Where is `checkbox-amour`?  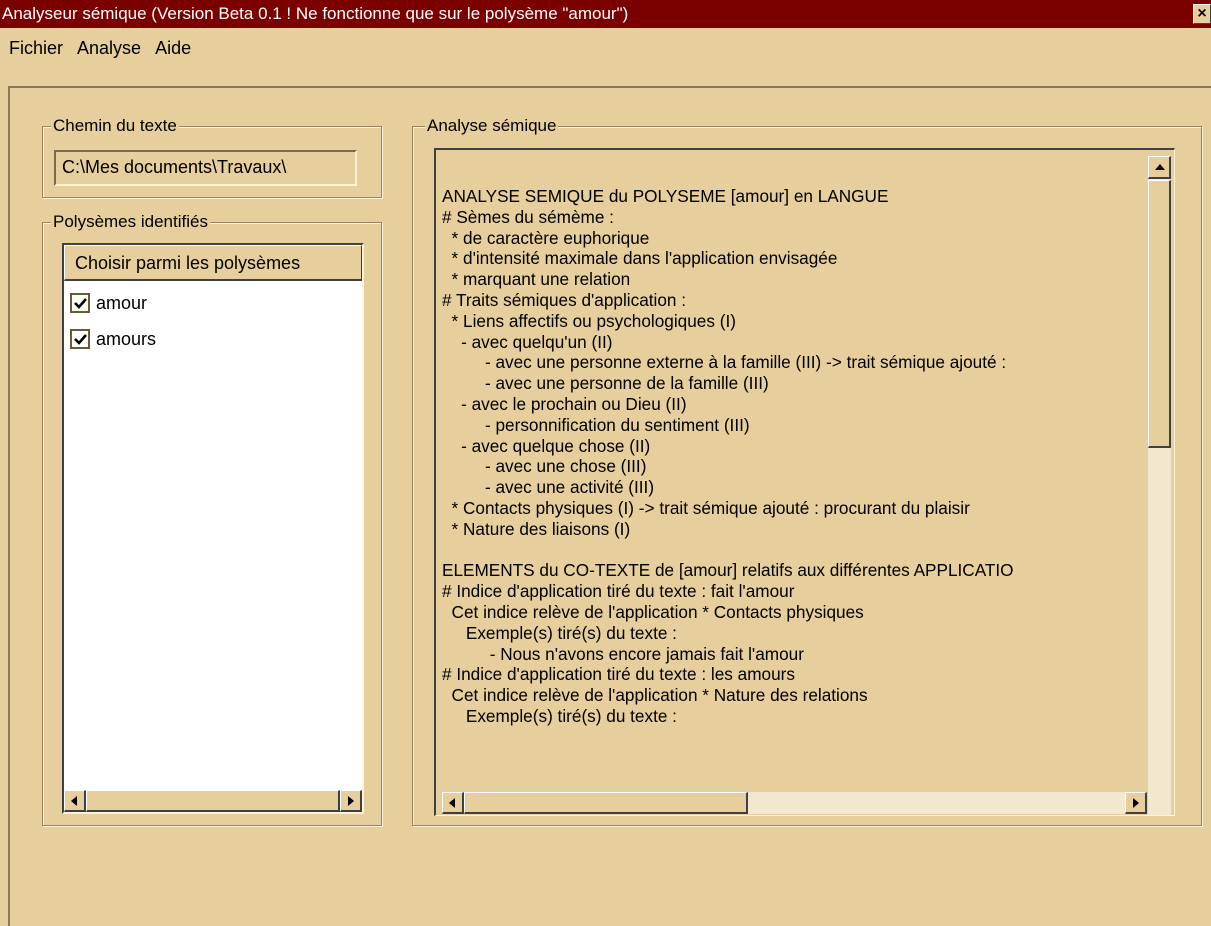
checkbox-amour is located at coordinates (80, 303).